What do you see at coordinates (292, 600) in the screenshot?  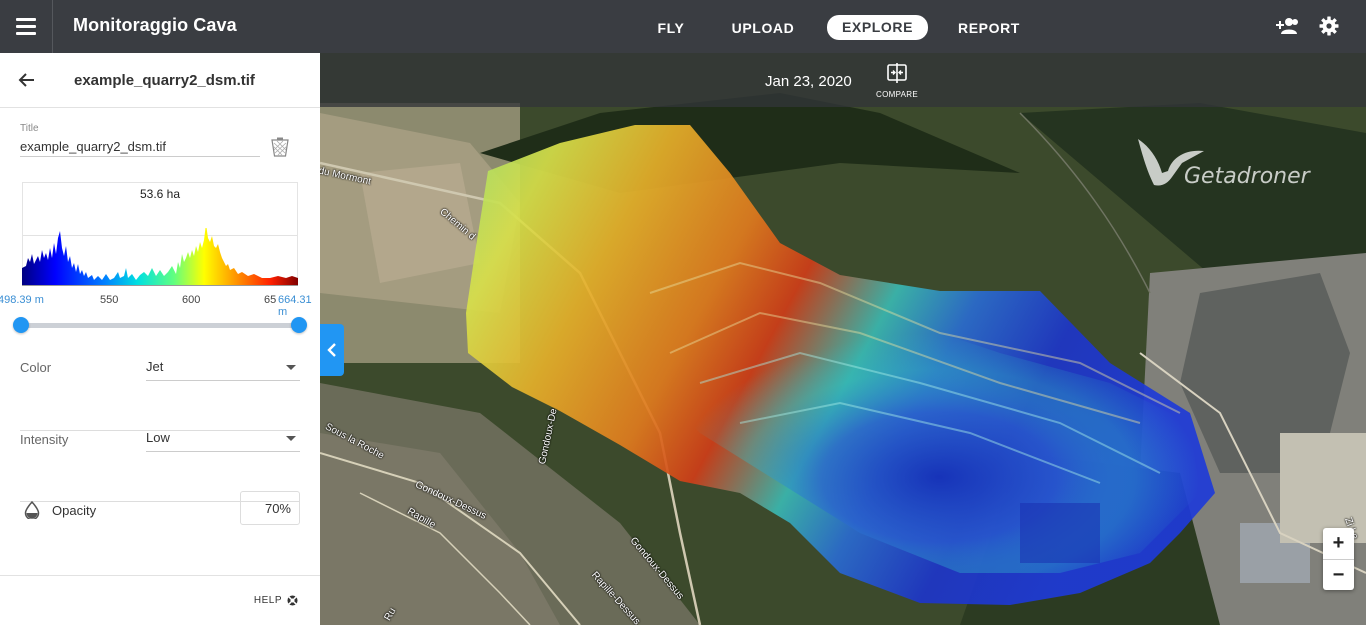 I see `lifebuoy-icon` at bounding box center [292, 600].